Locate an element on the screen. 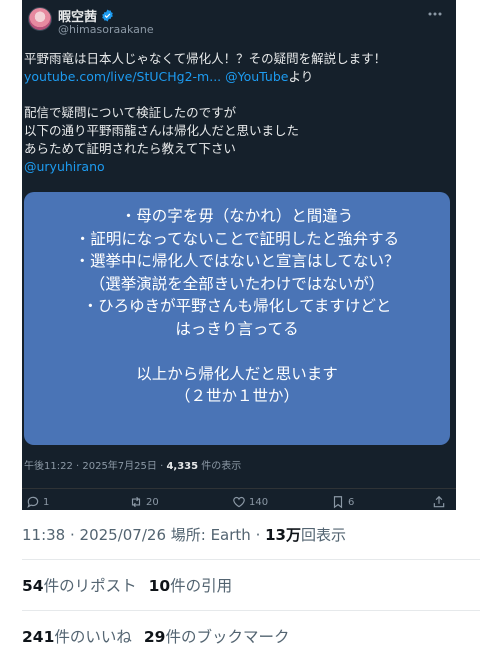 This screenshot has height=652, width=480. retweet-button: 20 is located at coordinates (144, 502).